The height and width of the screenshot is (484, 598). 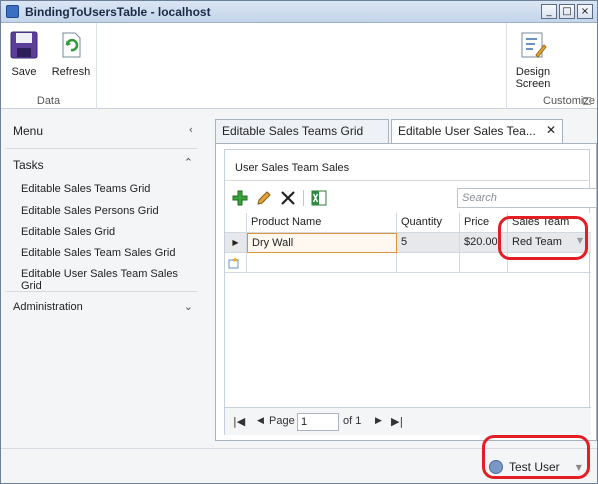 I want to click on chevron-down-icon: ⌄, so click(x=188, y=306).